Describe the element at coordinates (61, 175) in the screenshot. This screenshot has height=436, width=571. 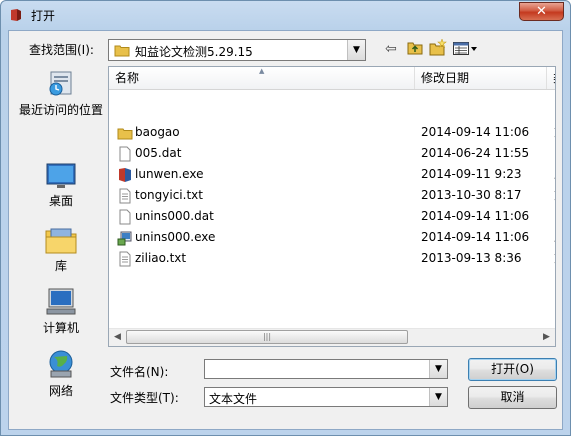
I see `desktop-icon` at that location.